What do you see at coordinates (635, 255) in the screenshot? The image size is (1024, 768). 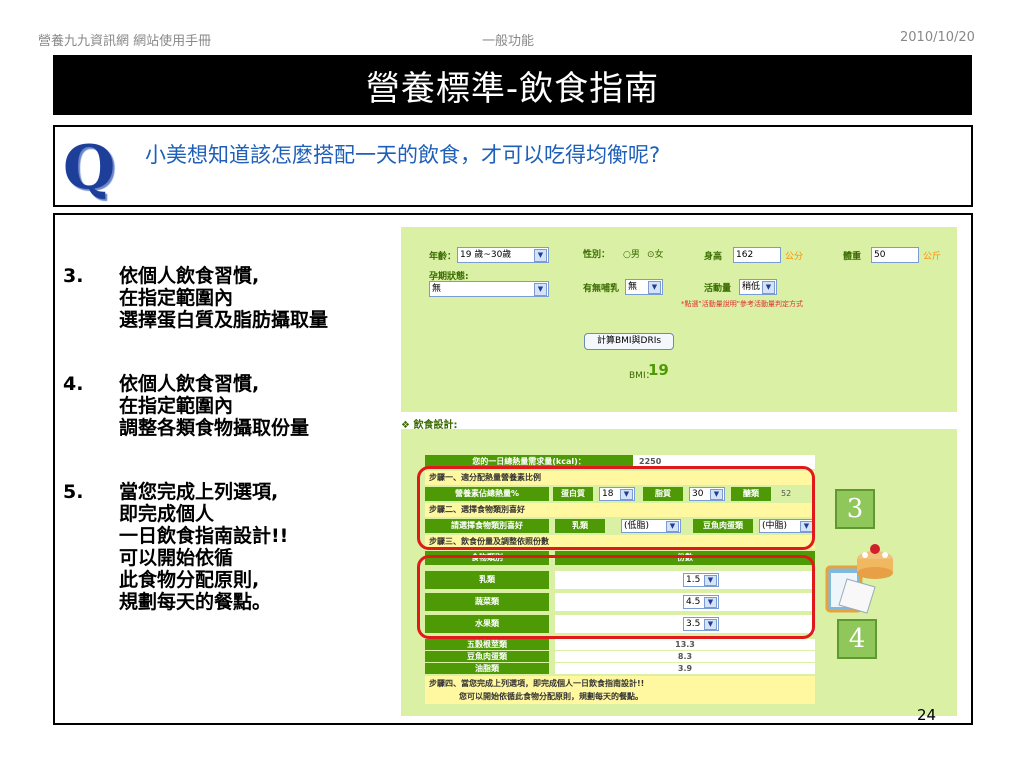 I see `gender-male-label: 男` at bounding box center [635, 255].